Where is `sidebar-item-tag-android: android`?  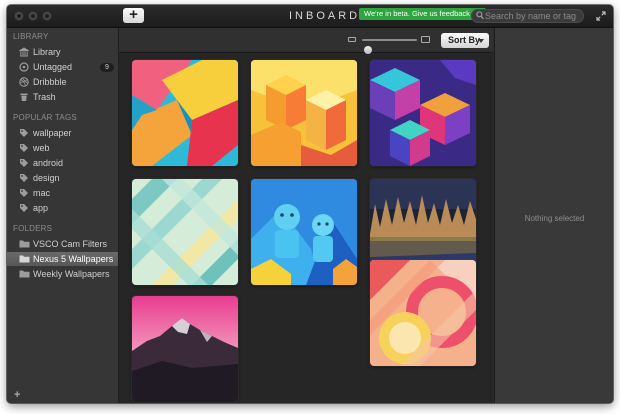
sidebar-item-tag-android: android is located at coordinates (62, 163).